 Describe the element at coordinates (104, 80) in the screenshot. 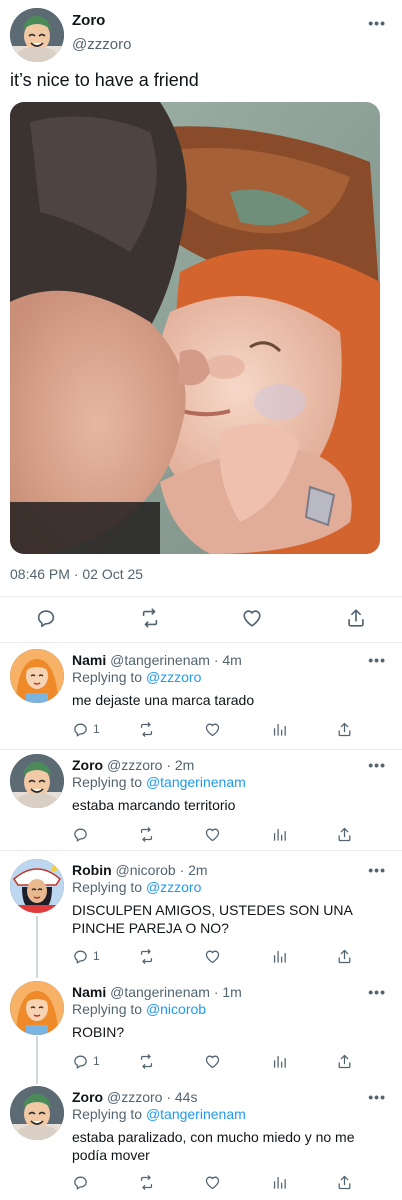

I see `tweet-text: it’s nice to have a friend` at that location.